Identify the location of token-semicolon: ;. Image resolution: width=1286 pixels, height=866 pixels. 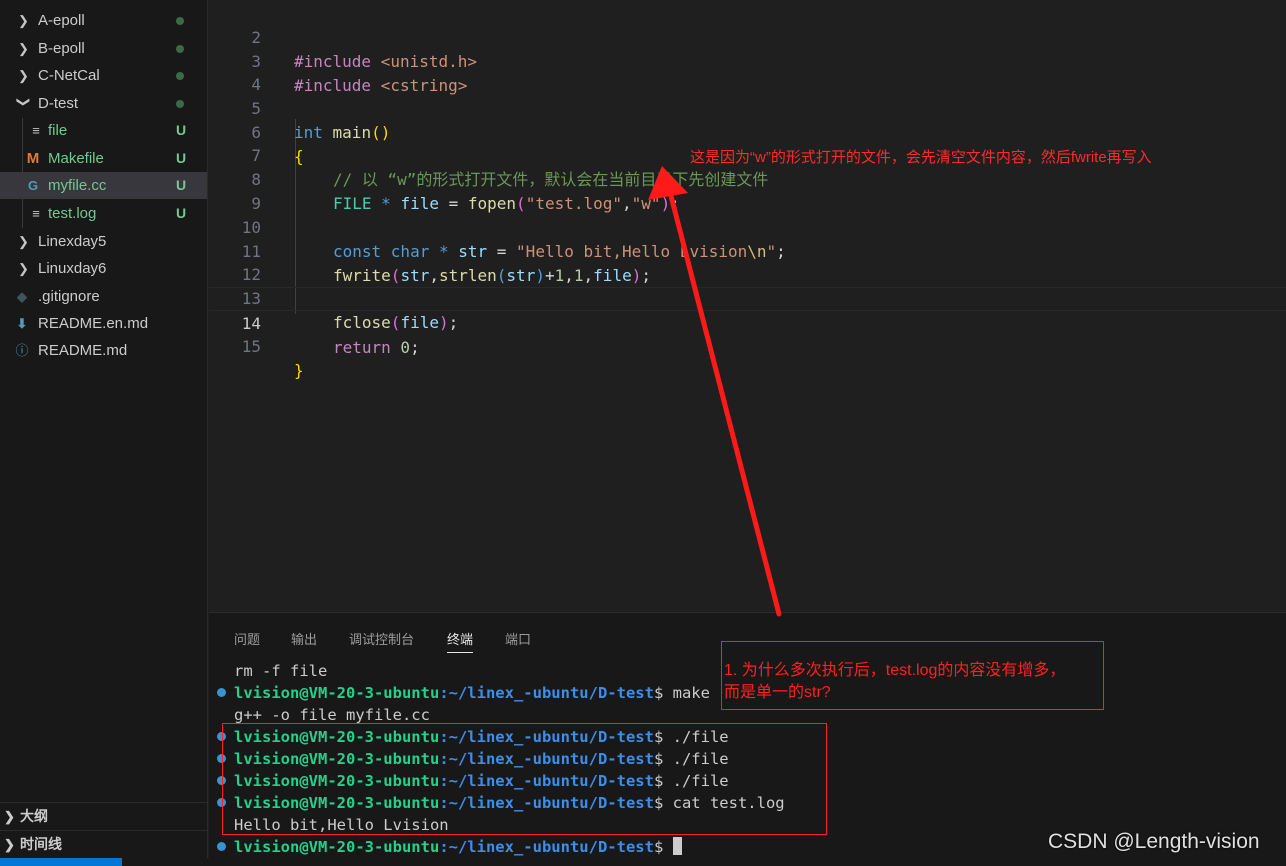
(415, 347).